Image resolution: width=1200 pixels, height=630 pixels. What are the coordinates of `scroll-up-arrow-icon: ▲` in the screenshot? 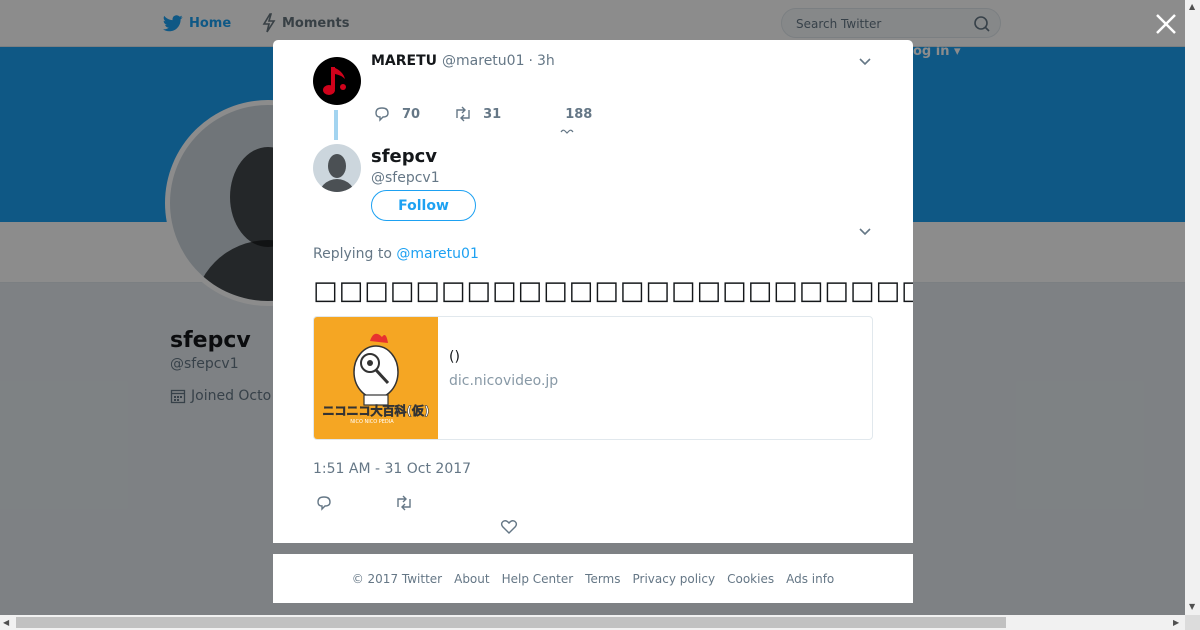 It's located at (1192, 6).